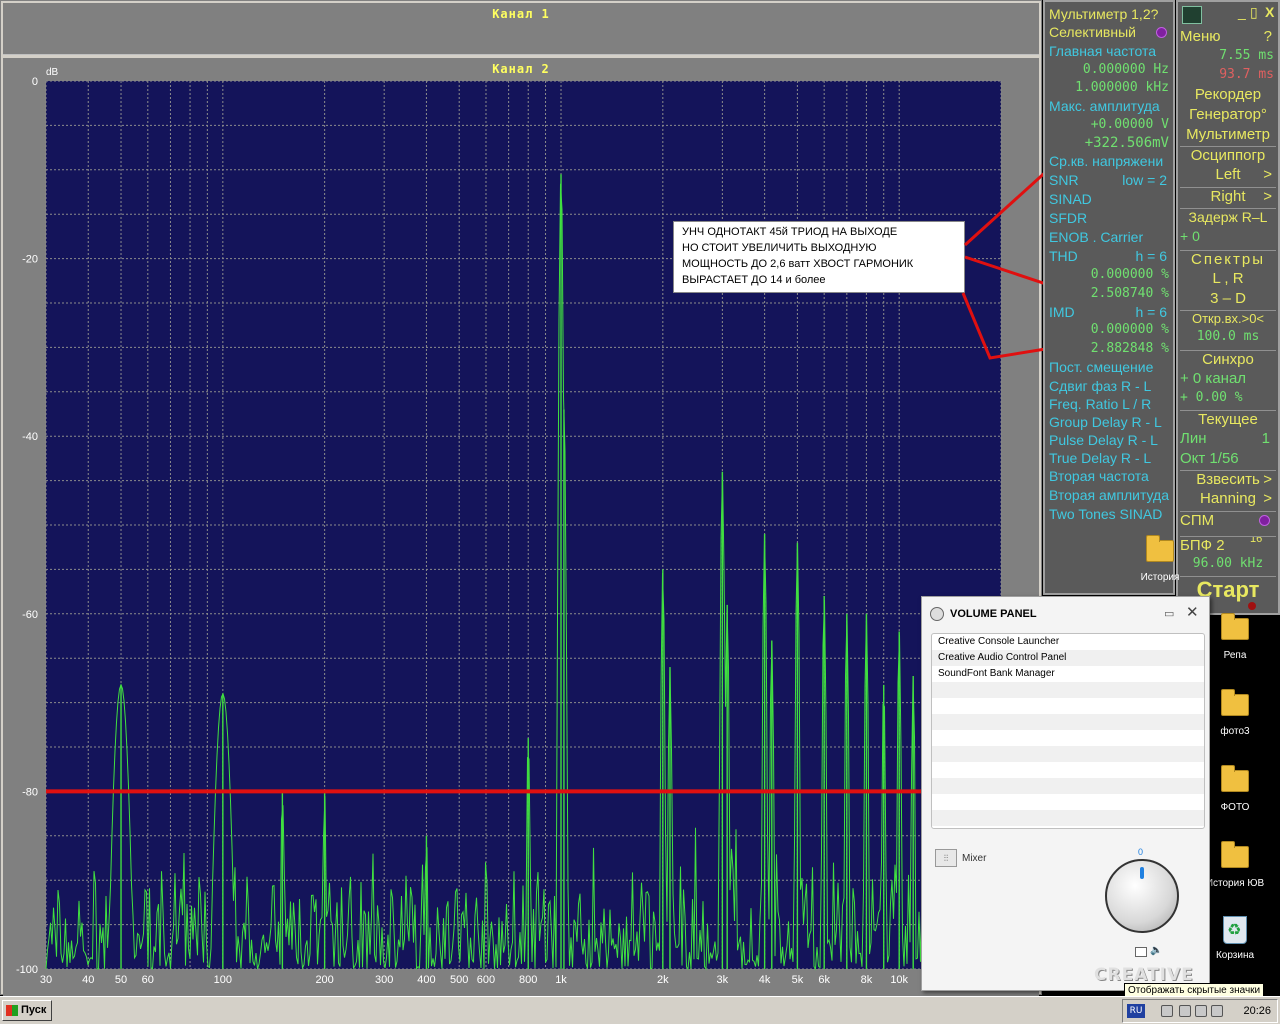  What do you see at coordinates (426, 980) in the screenshot?
I see `x-tick-label: 400` at bounding box center [426, 980].